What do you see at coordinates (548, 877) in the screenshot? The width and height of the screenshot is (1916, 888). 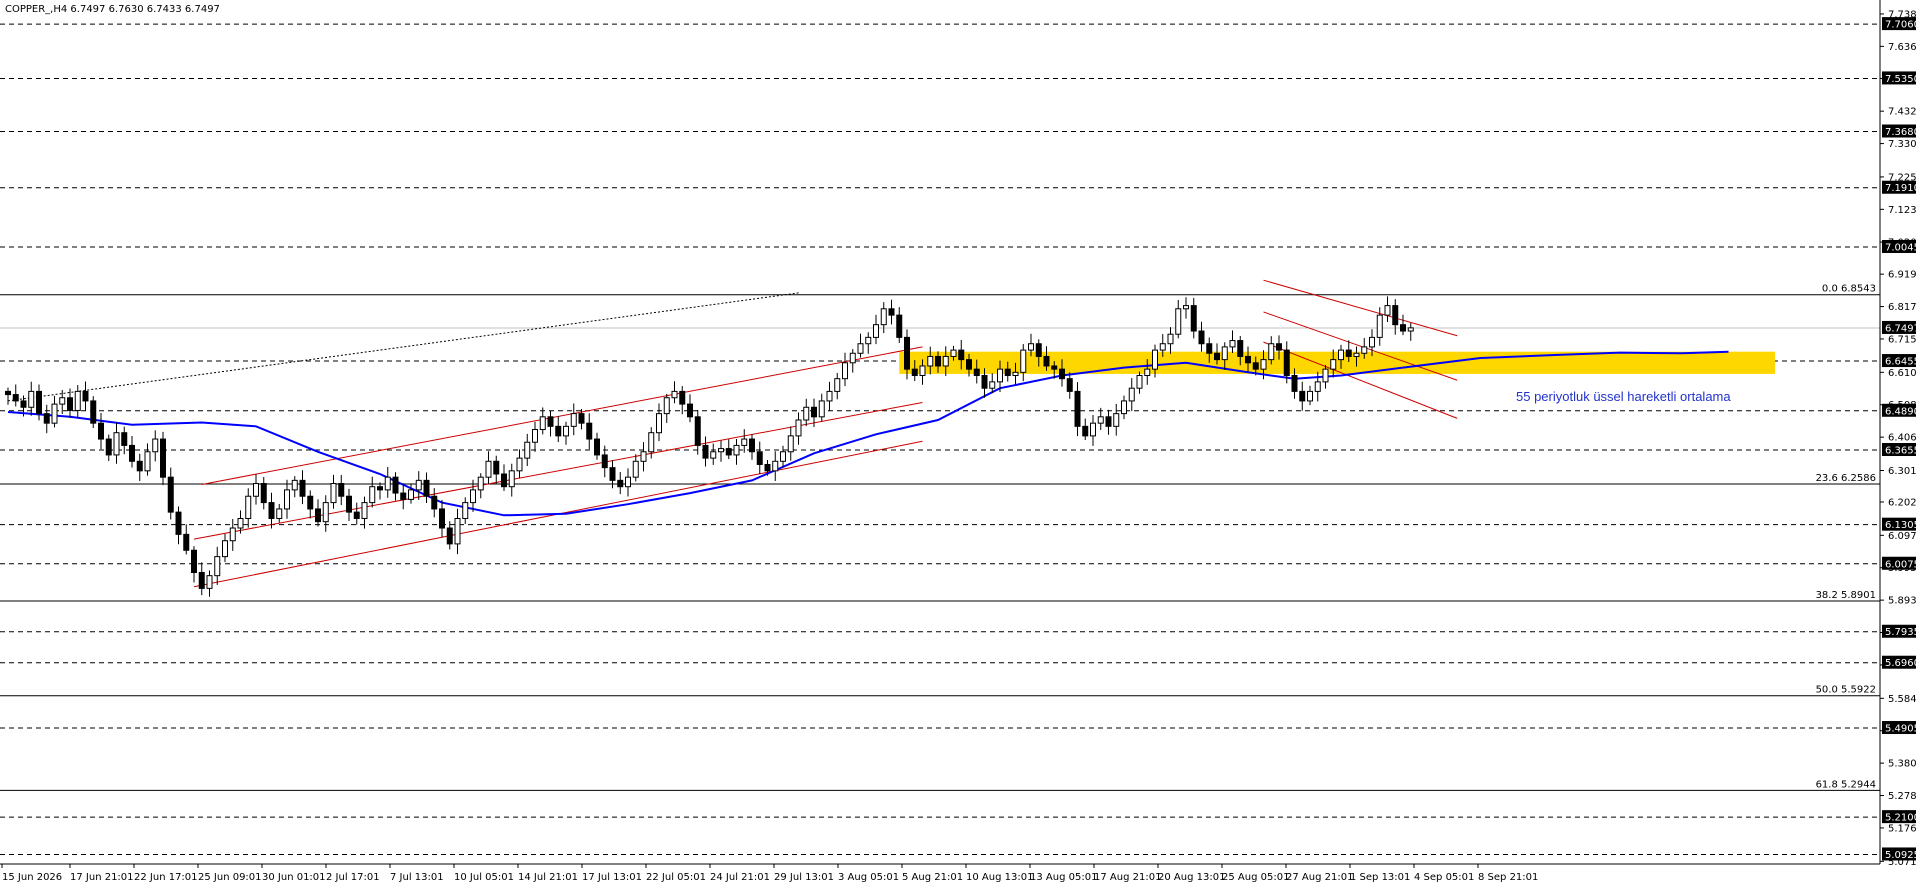 I see `time-tick-label: 14 Jul 21:01` at bounding box center [548, 877].